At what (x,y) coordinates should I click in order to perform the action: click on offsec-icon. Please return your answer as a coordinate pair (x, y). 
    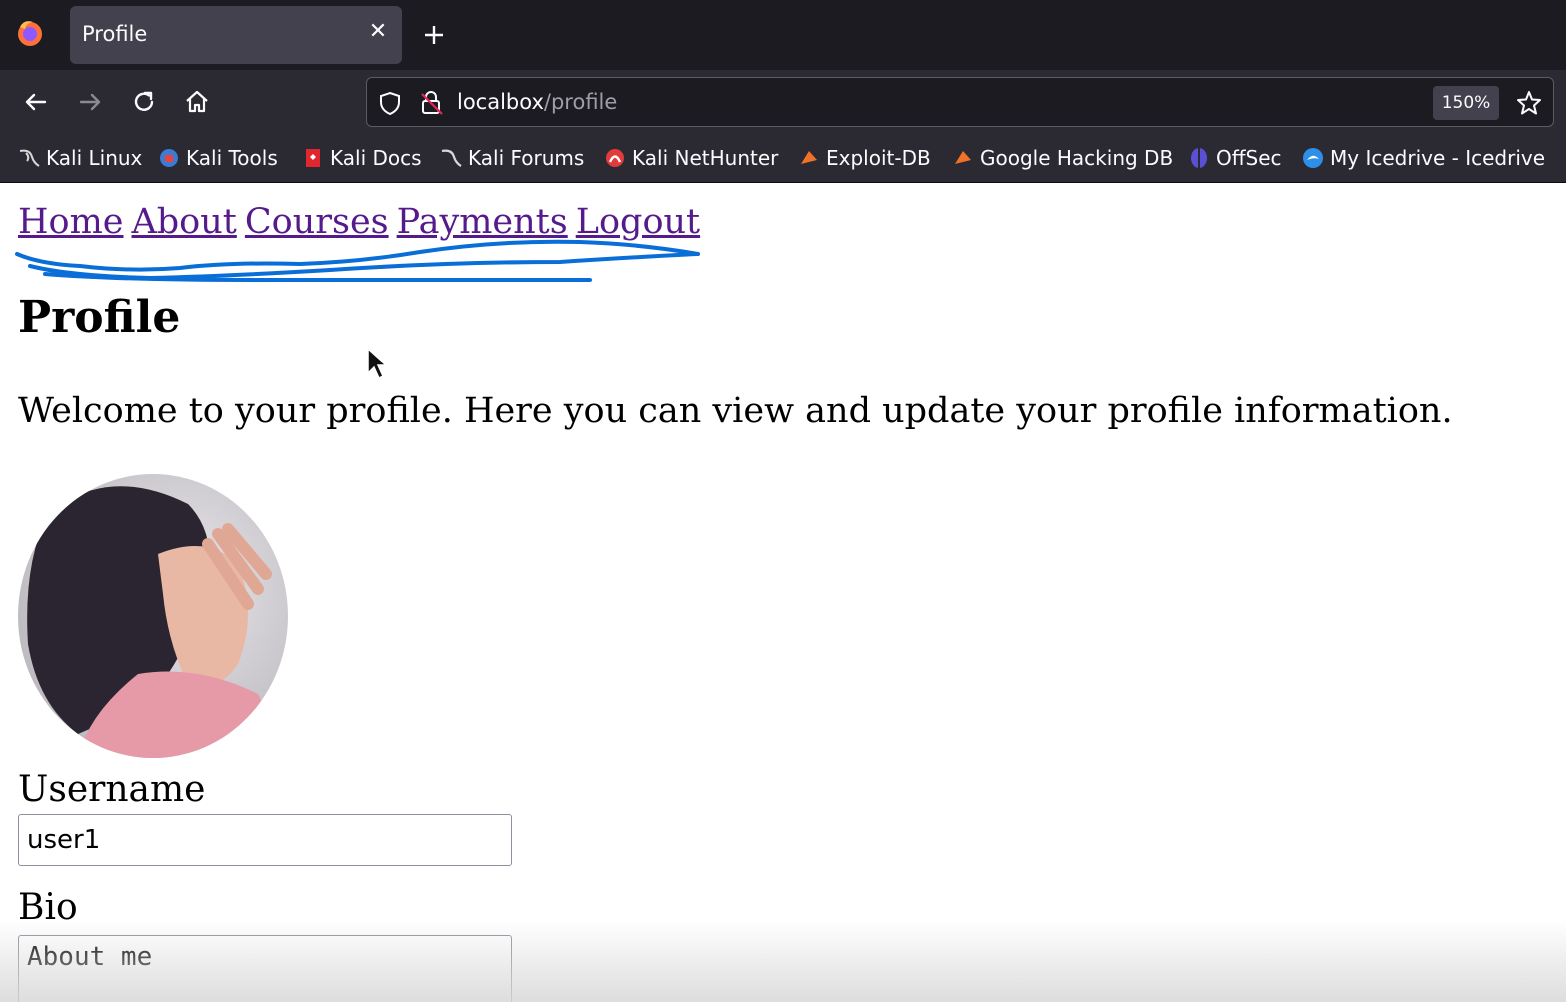
    Looking at the image, I should click on (1199, 158).